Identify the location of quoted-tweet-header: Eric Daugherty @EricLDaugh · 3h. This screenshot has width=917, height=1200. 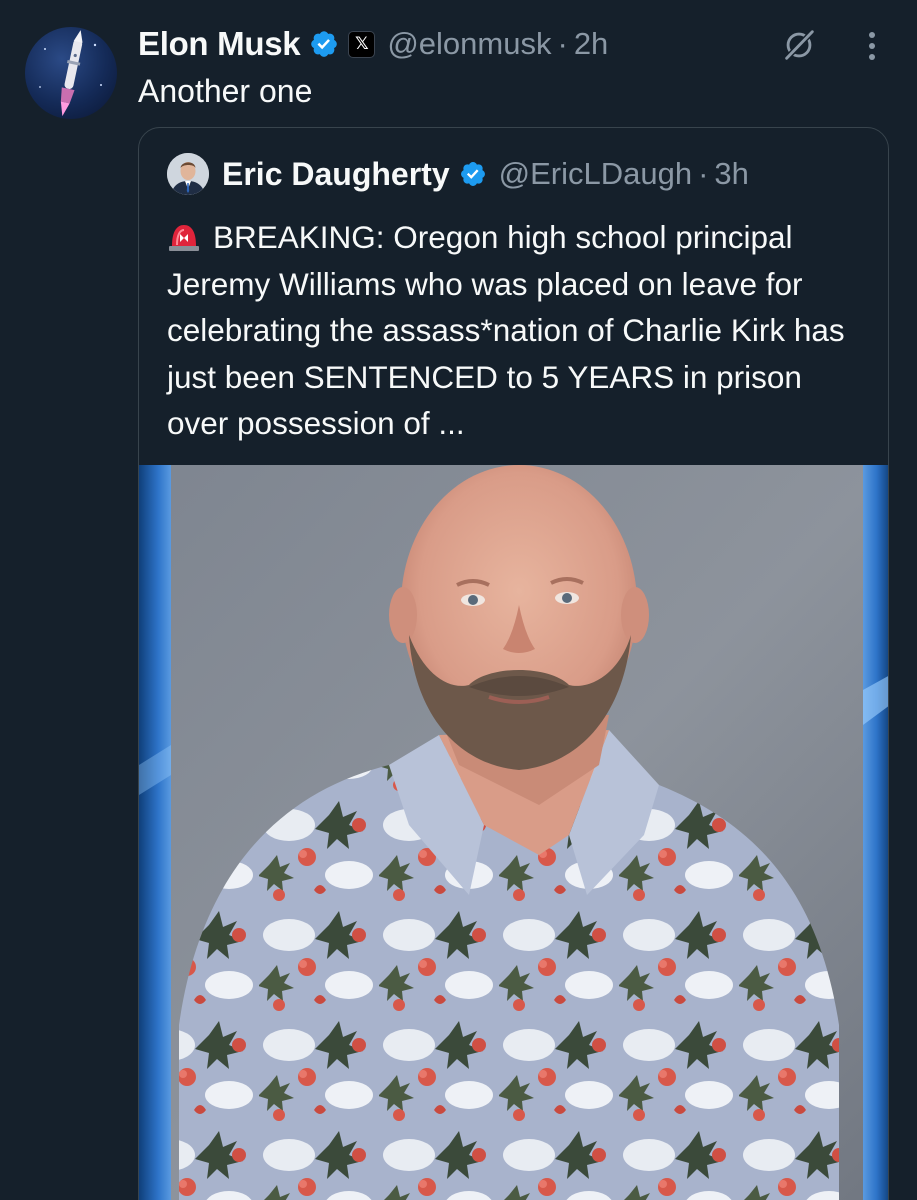
(458, 174).